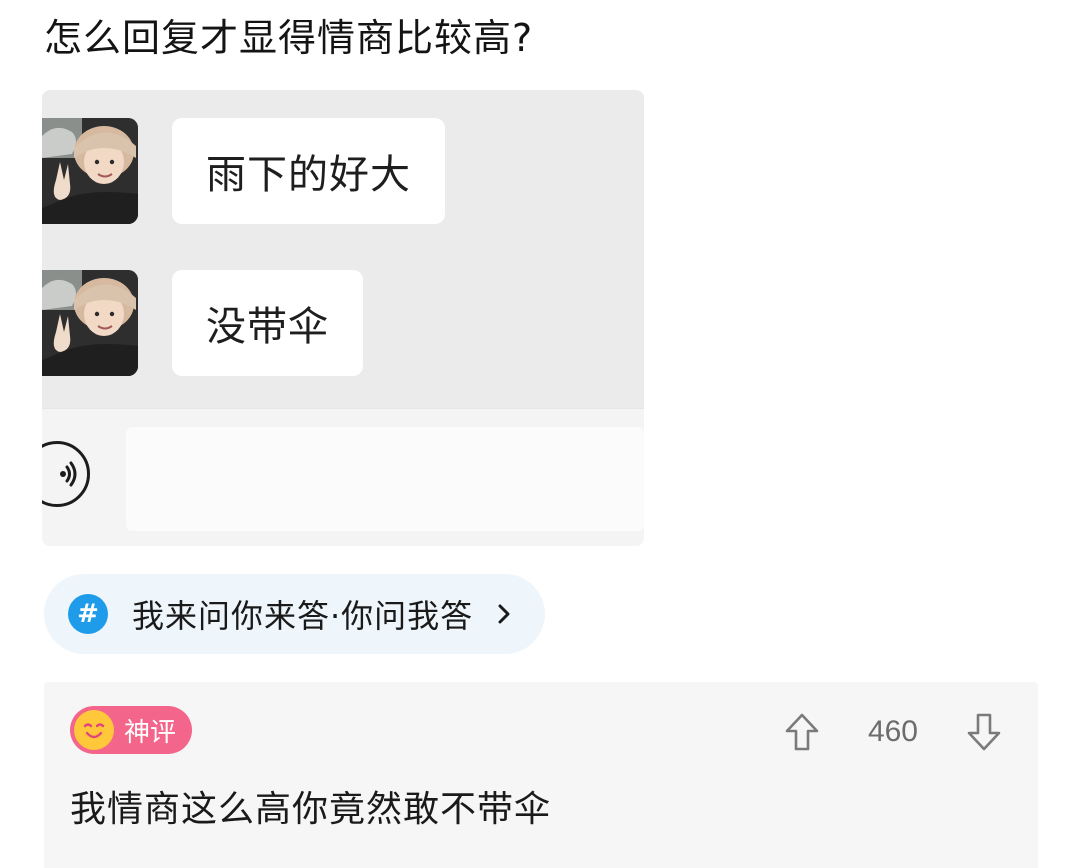 This screenshot has width=1080, height=868. What do you see at coordinates (289, 38) in the screenshot?
I see `question-title: 怎么回复才显得情商比较高?` at bounding box center [289, 38].